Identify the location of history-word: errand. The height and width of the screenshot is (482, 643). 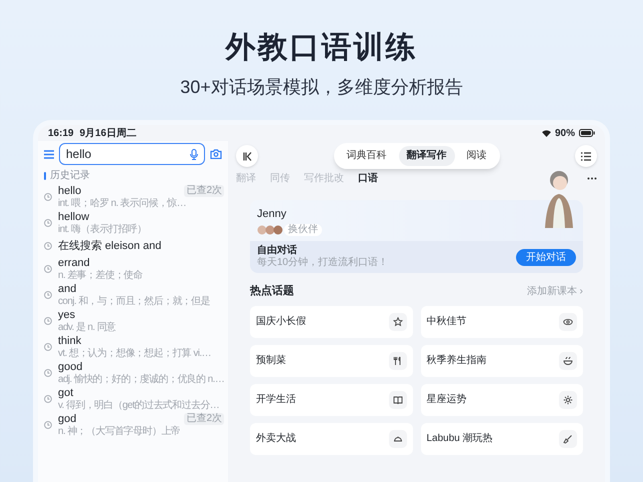
(74, 263).